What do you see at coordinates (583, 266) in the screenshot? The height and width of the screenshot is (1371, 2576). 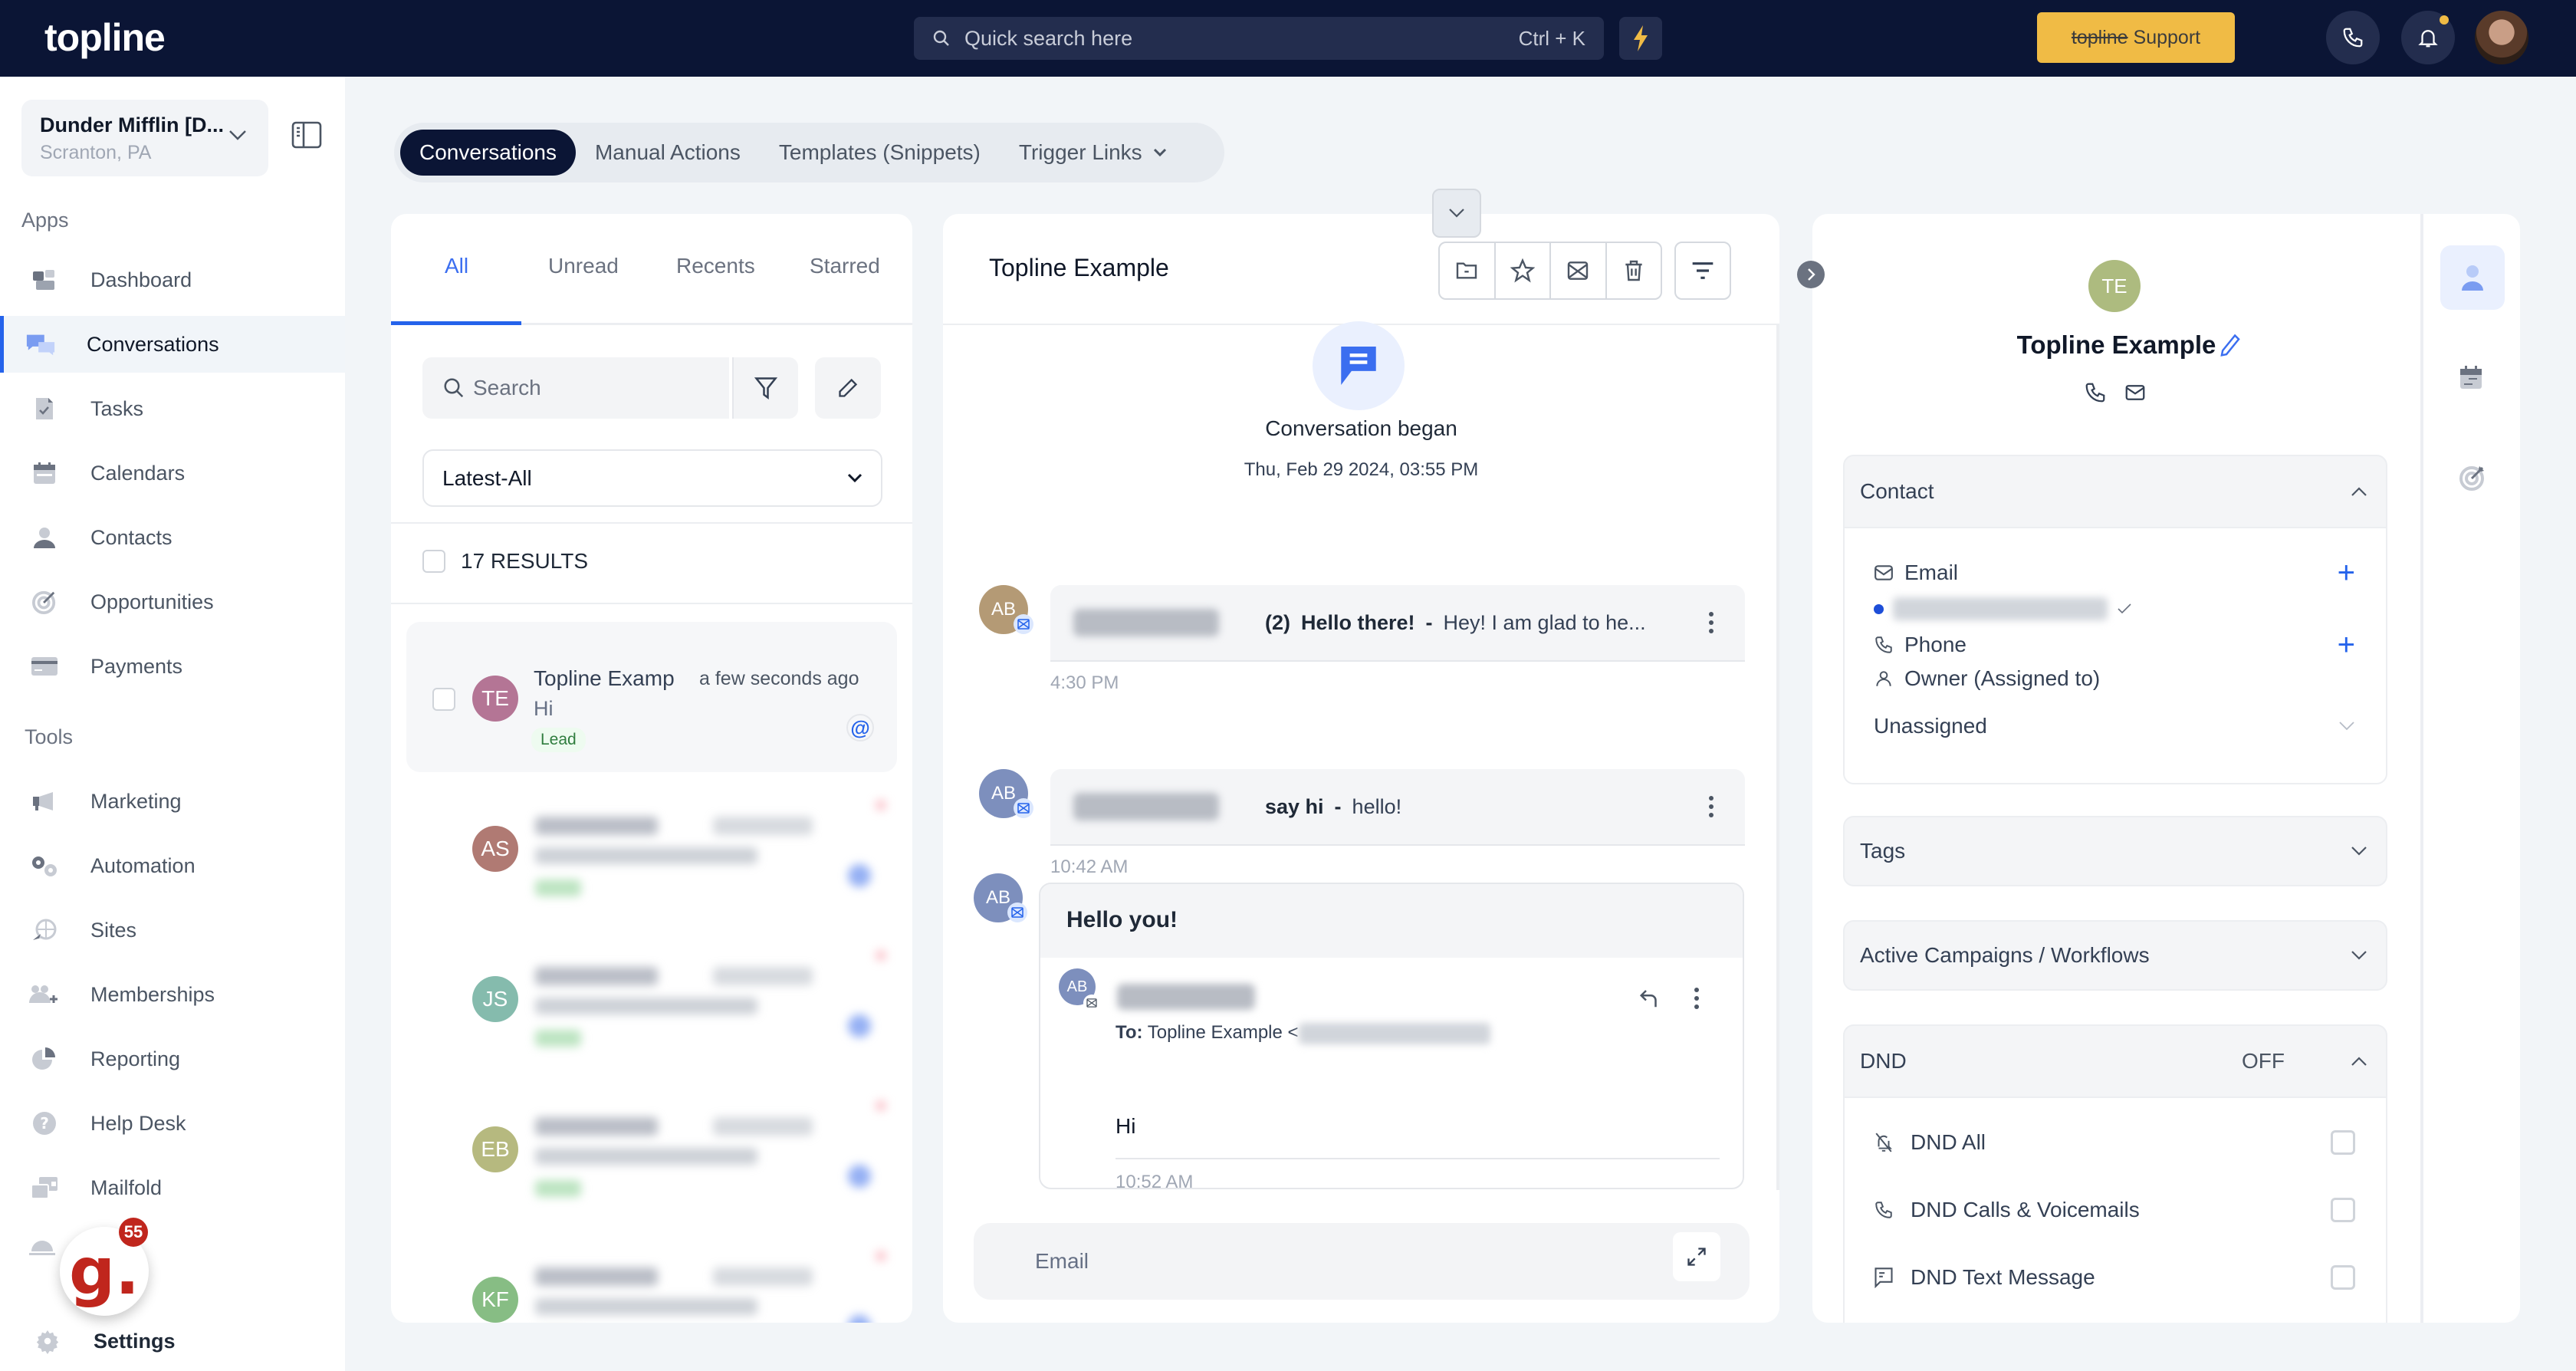 I see `filter-tab-unread: Unread` at bounding box center [583, 266].